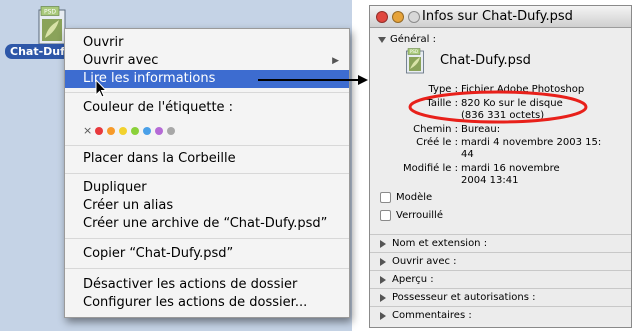 This screenshot has height=331, width=637. I want to click on created-value-line-1: mardi 4 novembre 2003 15:, so click(531, 142).